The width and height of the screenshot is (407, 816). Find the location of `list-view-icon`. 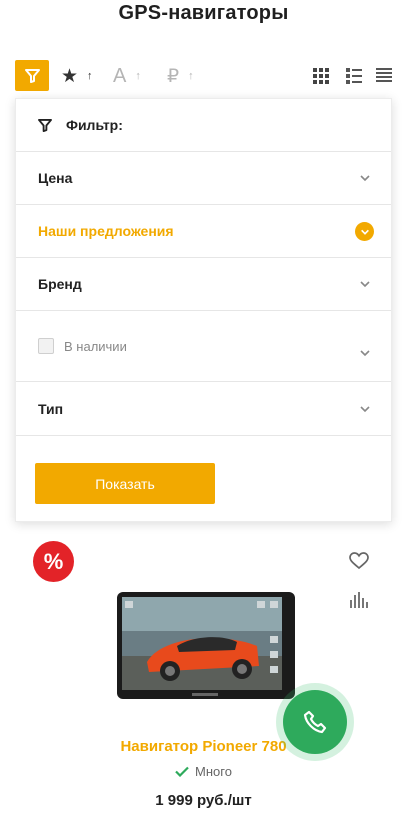

list-view-icon is located at coordinates (354, 76).